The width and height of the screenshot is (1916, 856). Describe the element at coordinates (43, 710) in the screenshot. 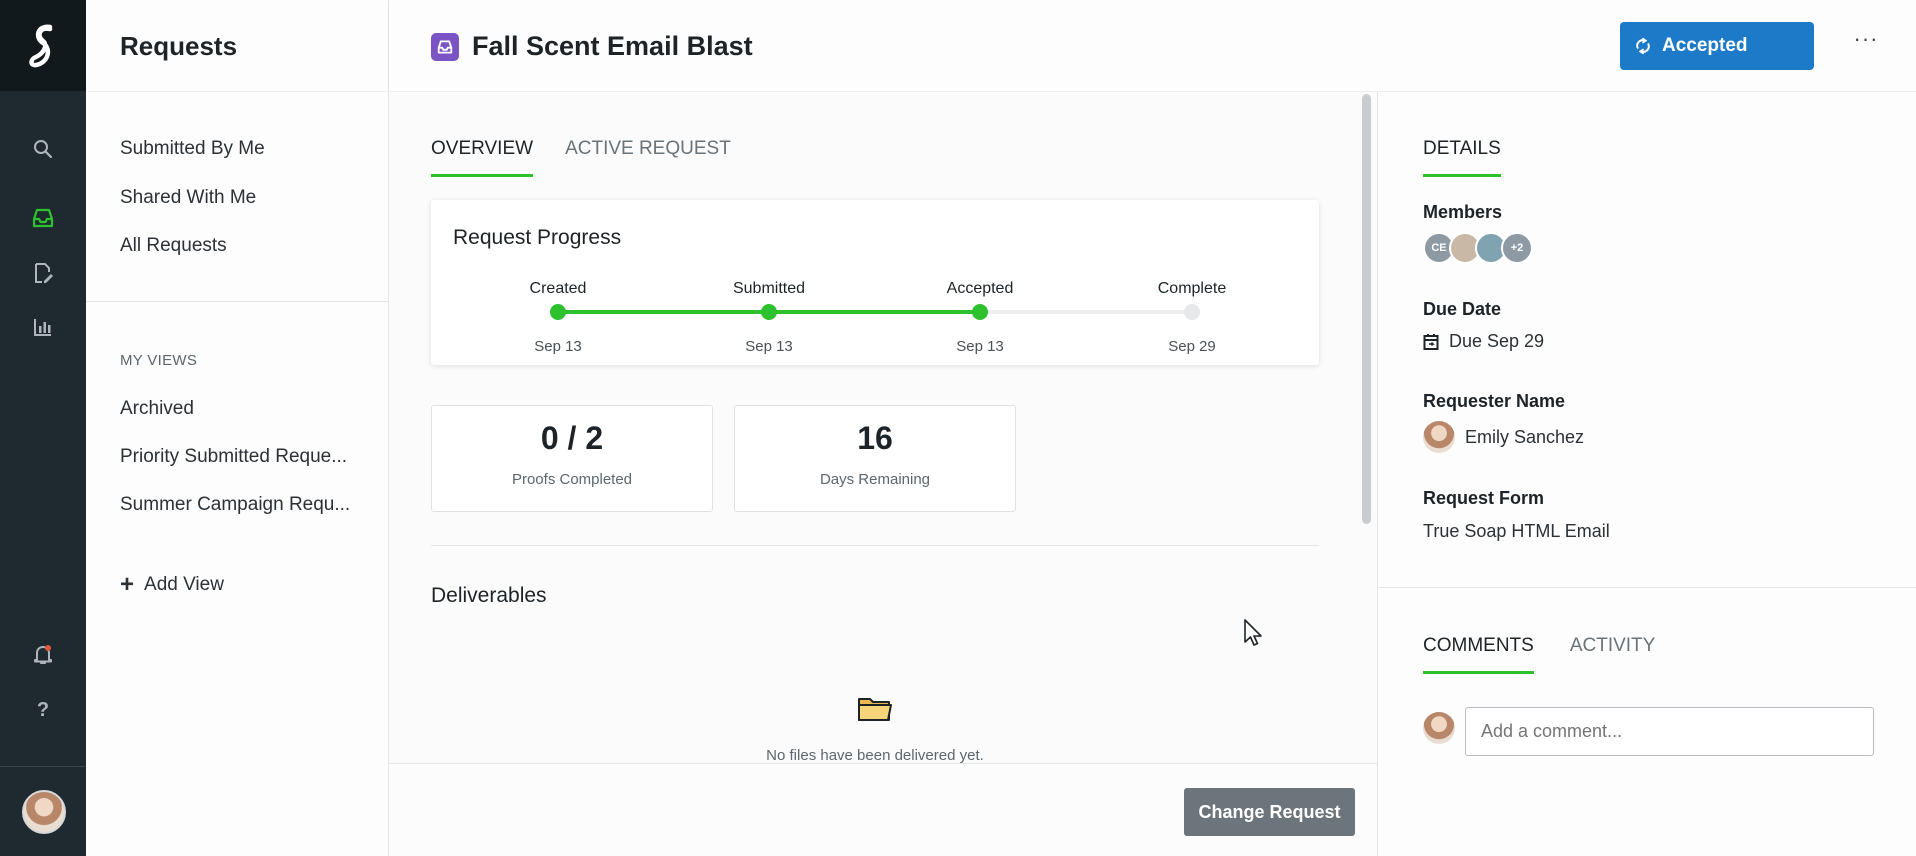

I see `help-icon: ?` at that location.